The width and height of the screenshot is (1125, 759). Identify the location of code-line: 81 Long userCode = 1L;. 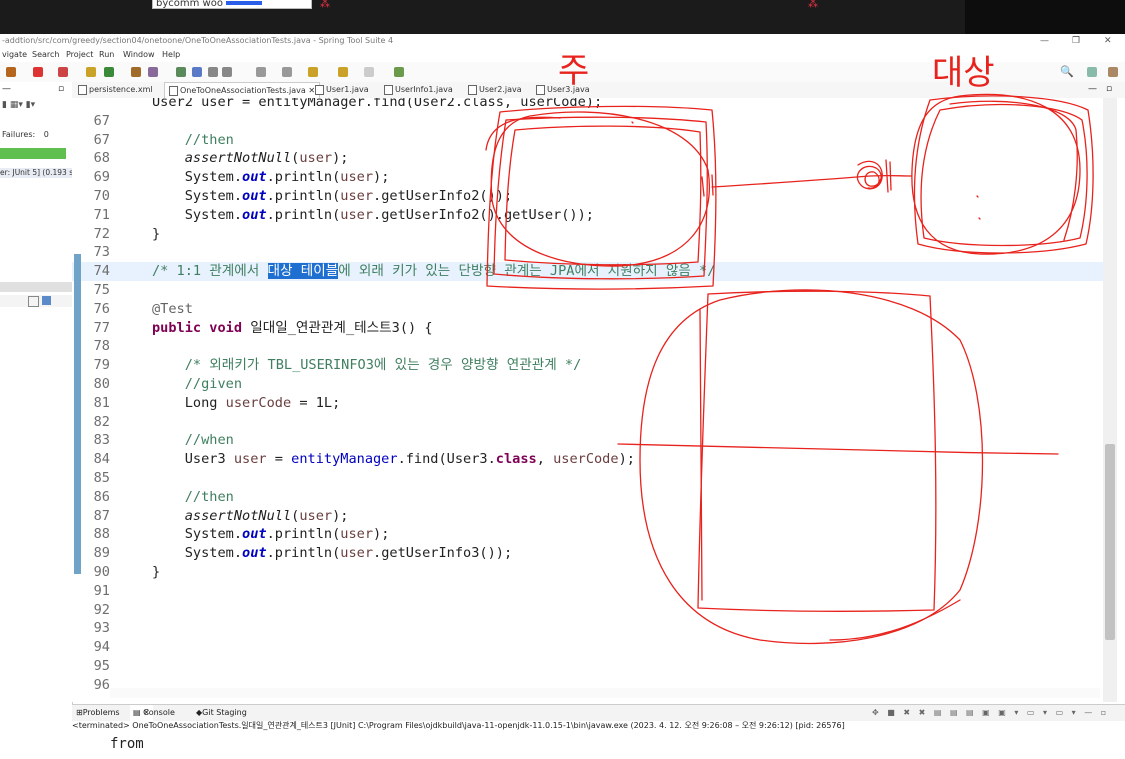
(589, 403).